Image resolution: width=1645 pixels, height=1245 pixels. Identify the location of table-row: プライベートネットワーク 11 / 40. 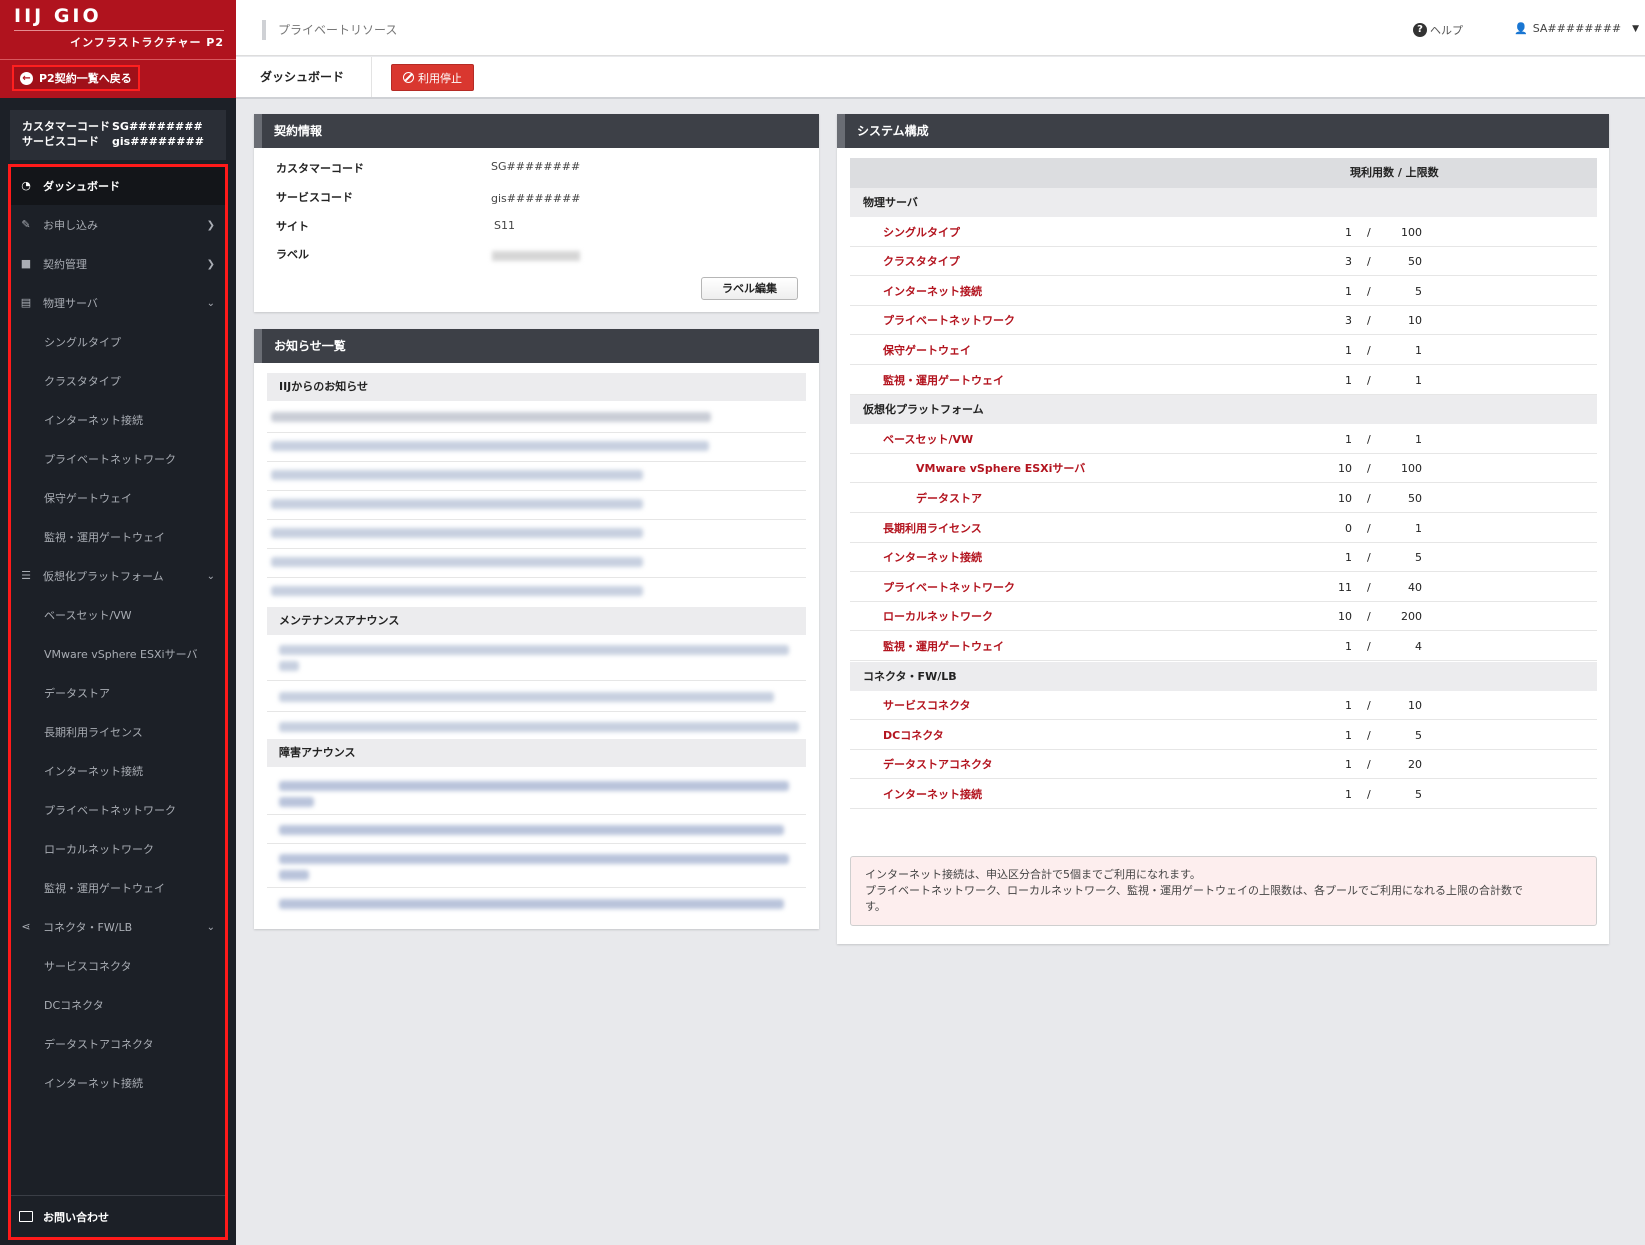
(1223, 587).